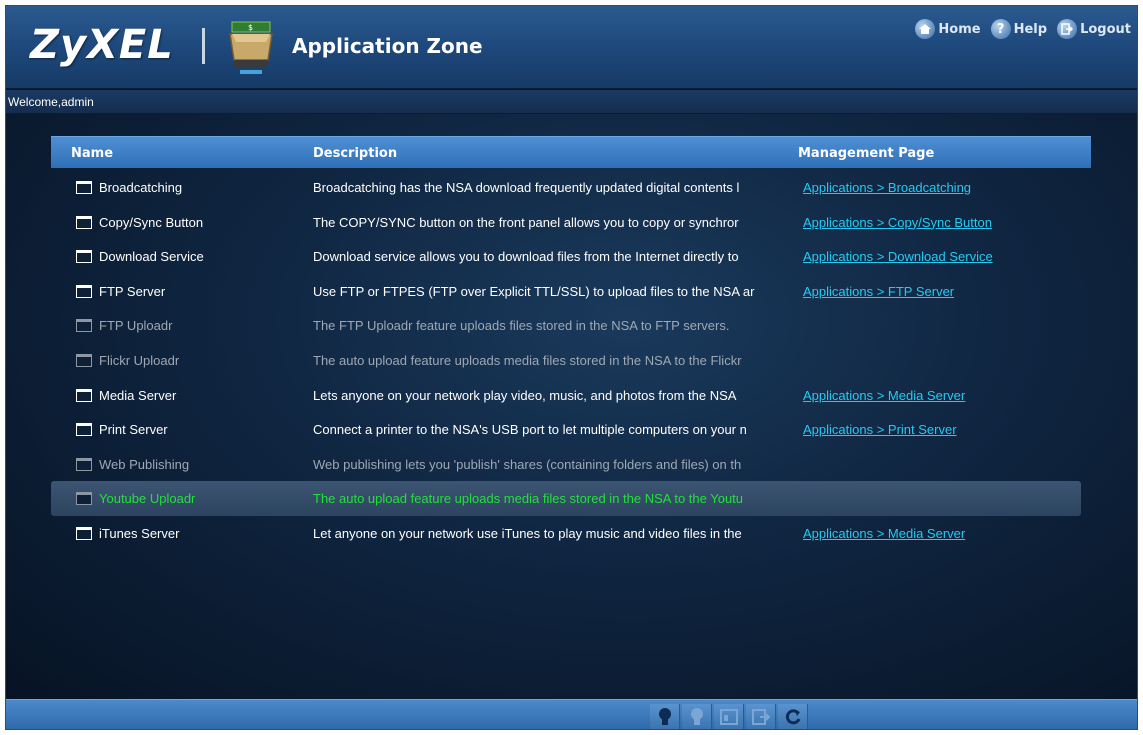 The image size is (1143, 735). Describe the element at coordinates (102, 45) in the screenshot. I see `zyxel-logo: ZyXEL` at that location.